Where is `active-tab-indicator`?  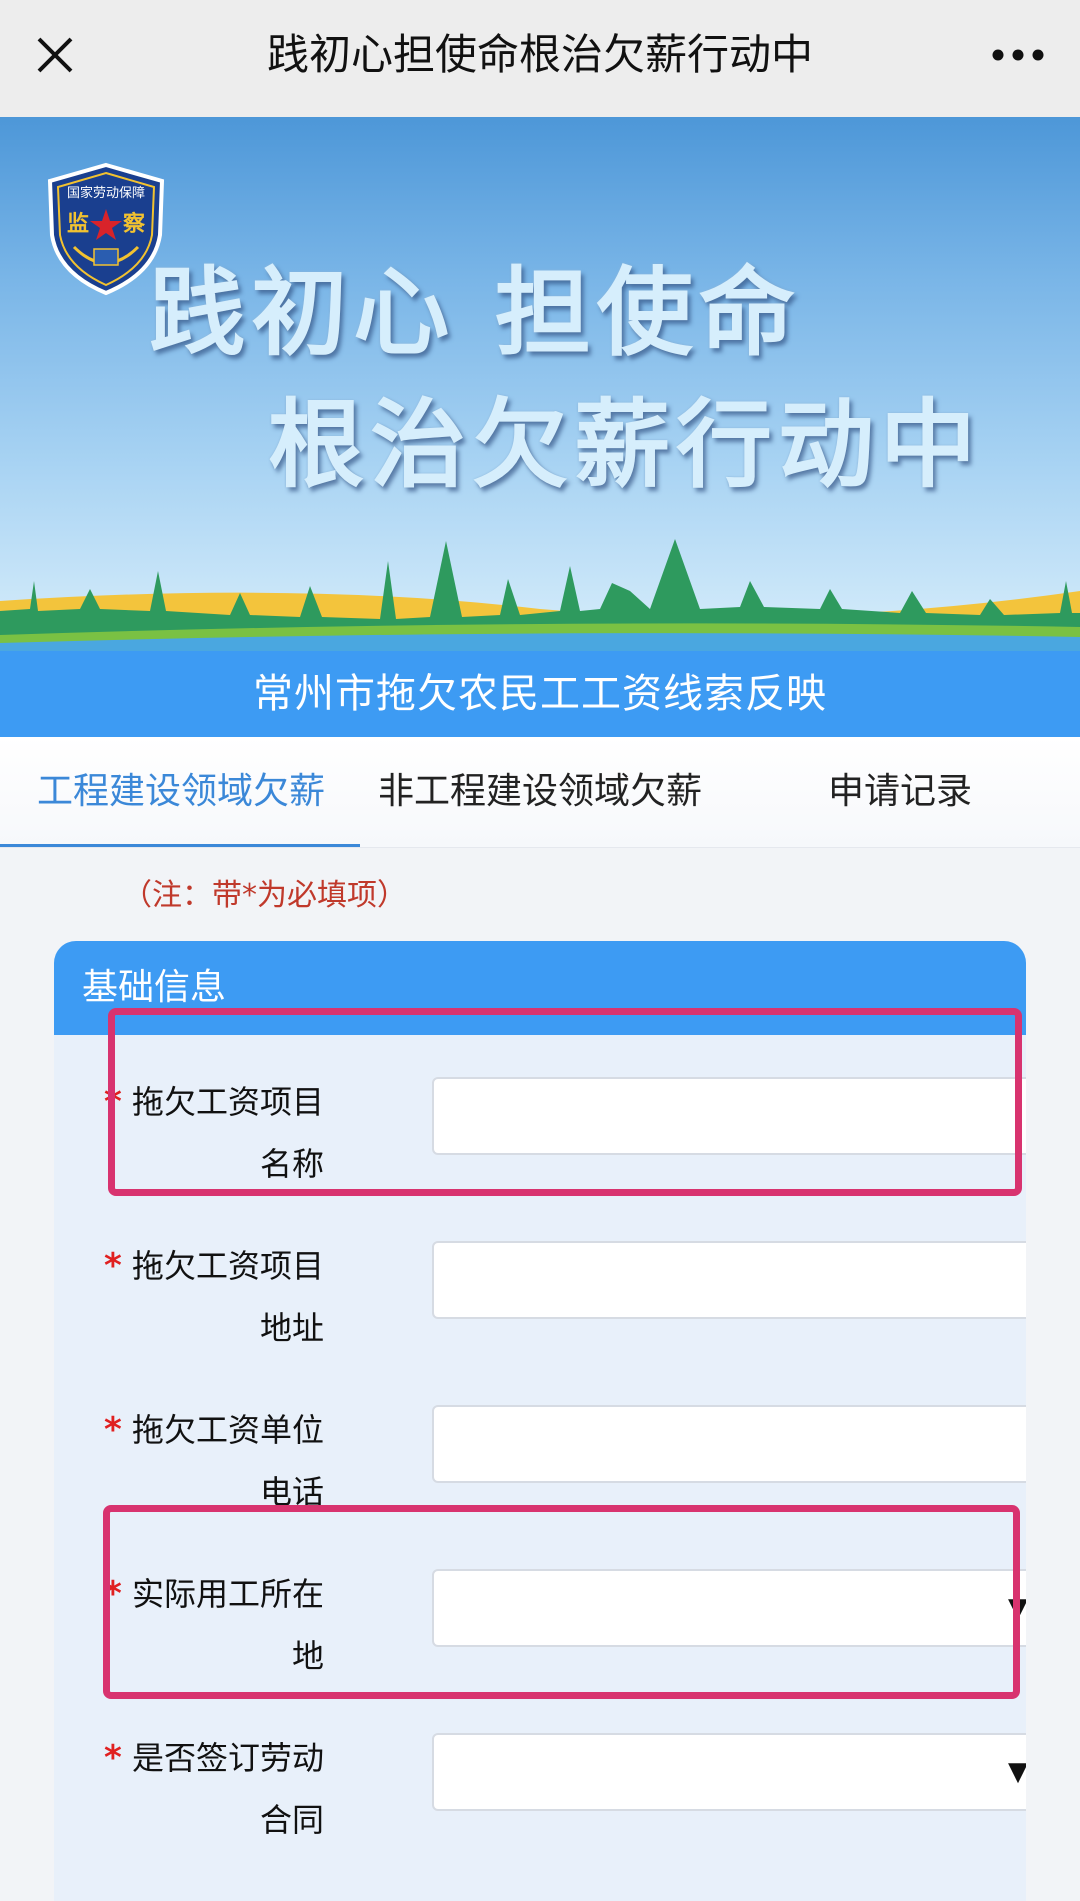 active-tab-indicator is located at coordinates (180, 845).